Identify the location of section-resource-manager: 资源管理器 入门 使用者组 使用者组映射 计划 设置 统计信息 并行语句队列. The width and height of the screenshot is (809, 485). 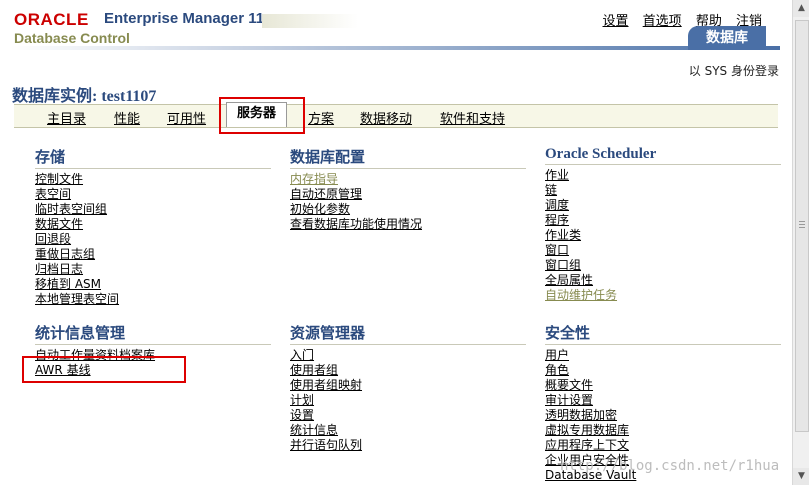
(408, 387).